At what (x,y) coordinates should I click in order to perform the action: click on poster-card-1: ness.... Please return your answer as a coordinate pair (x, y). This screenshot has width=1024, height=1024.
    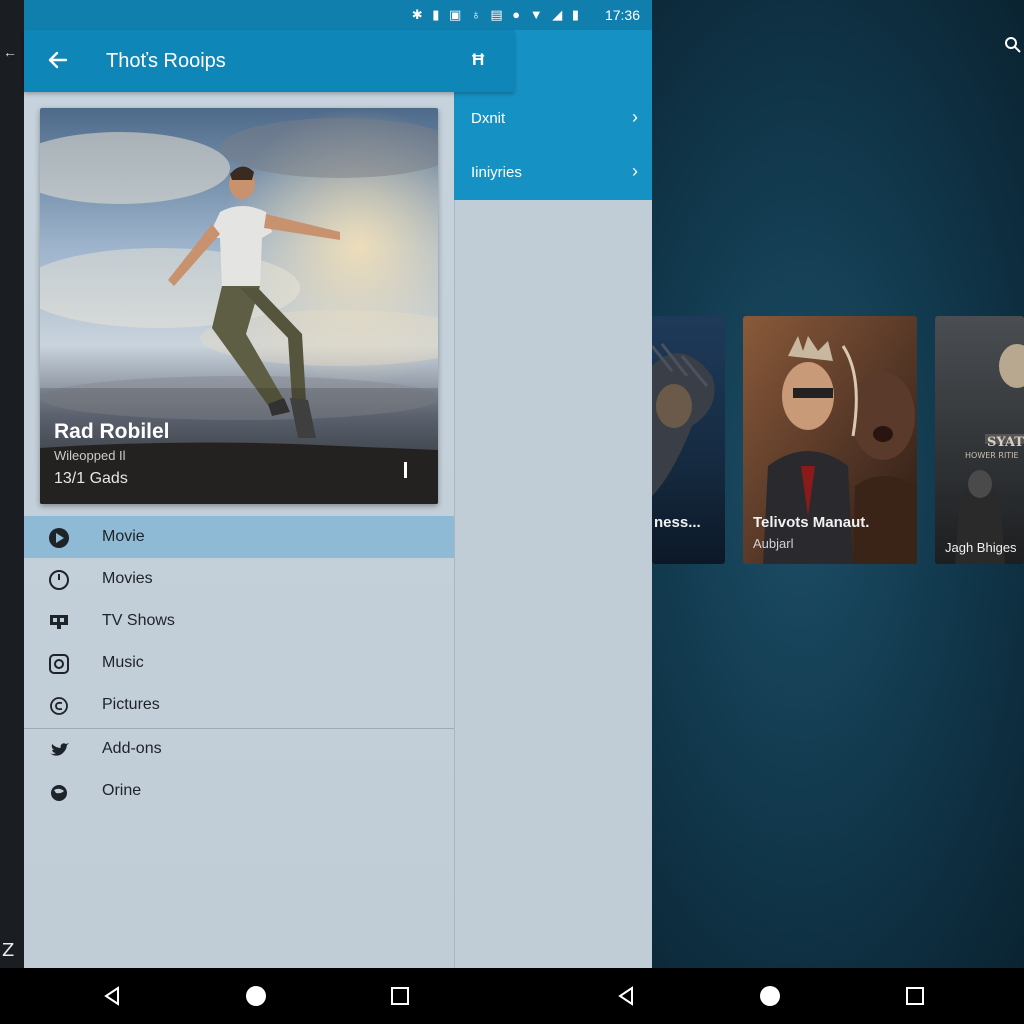
    Looking at the image, I should click on (688, 440).